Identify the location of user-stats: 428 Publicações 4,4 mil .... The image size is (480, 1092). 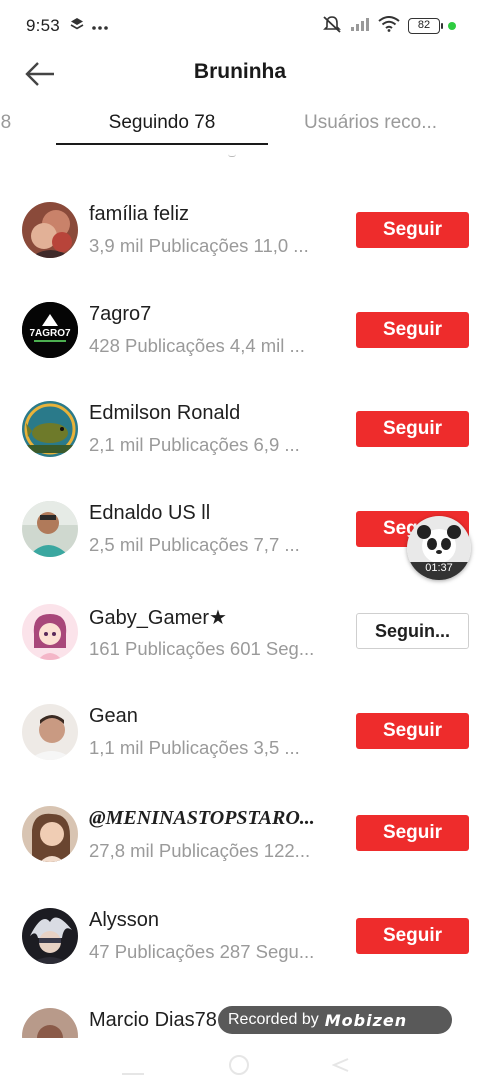
(197, 345).